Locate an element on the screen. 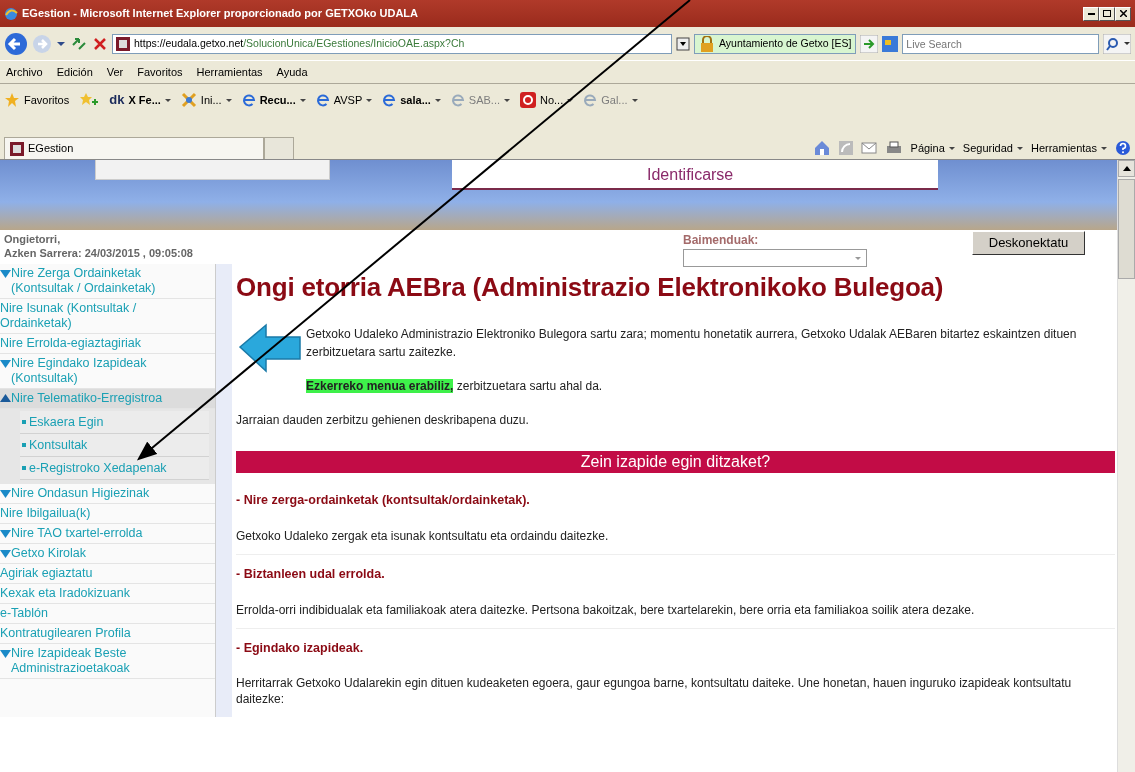 This screenshot has height=772, width=1135. up-arrow-icon is located at coordinates (1126, 168).